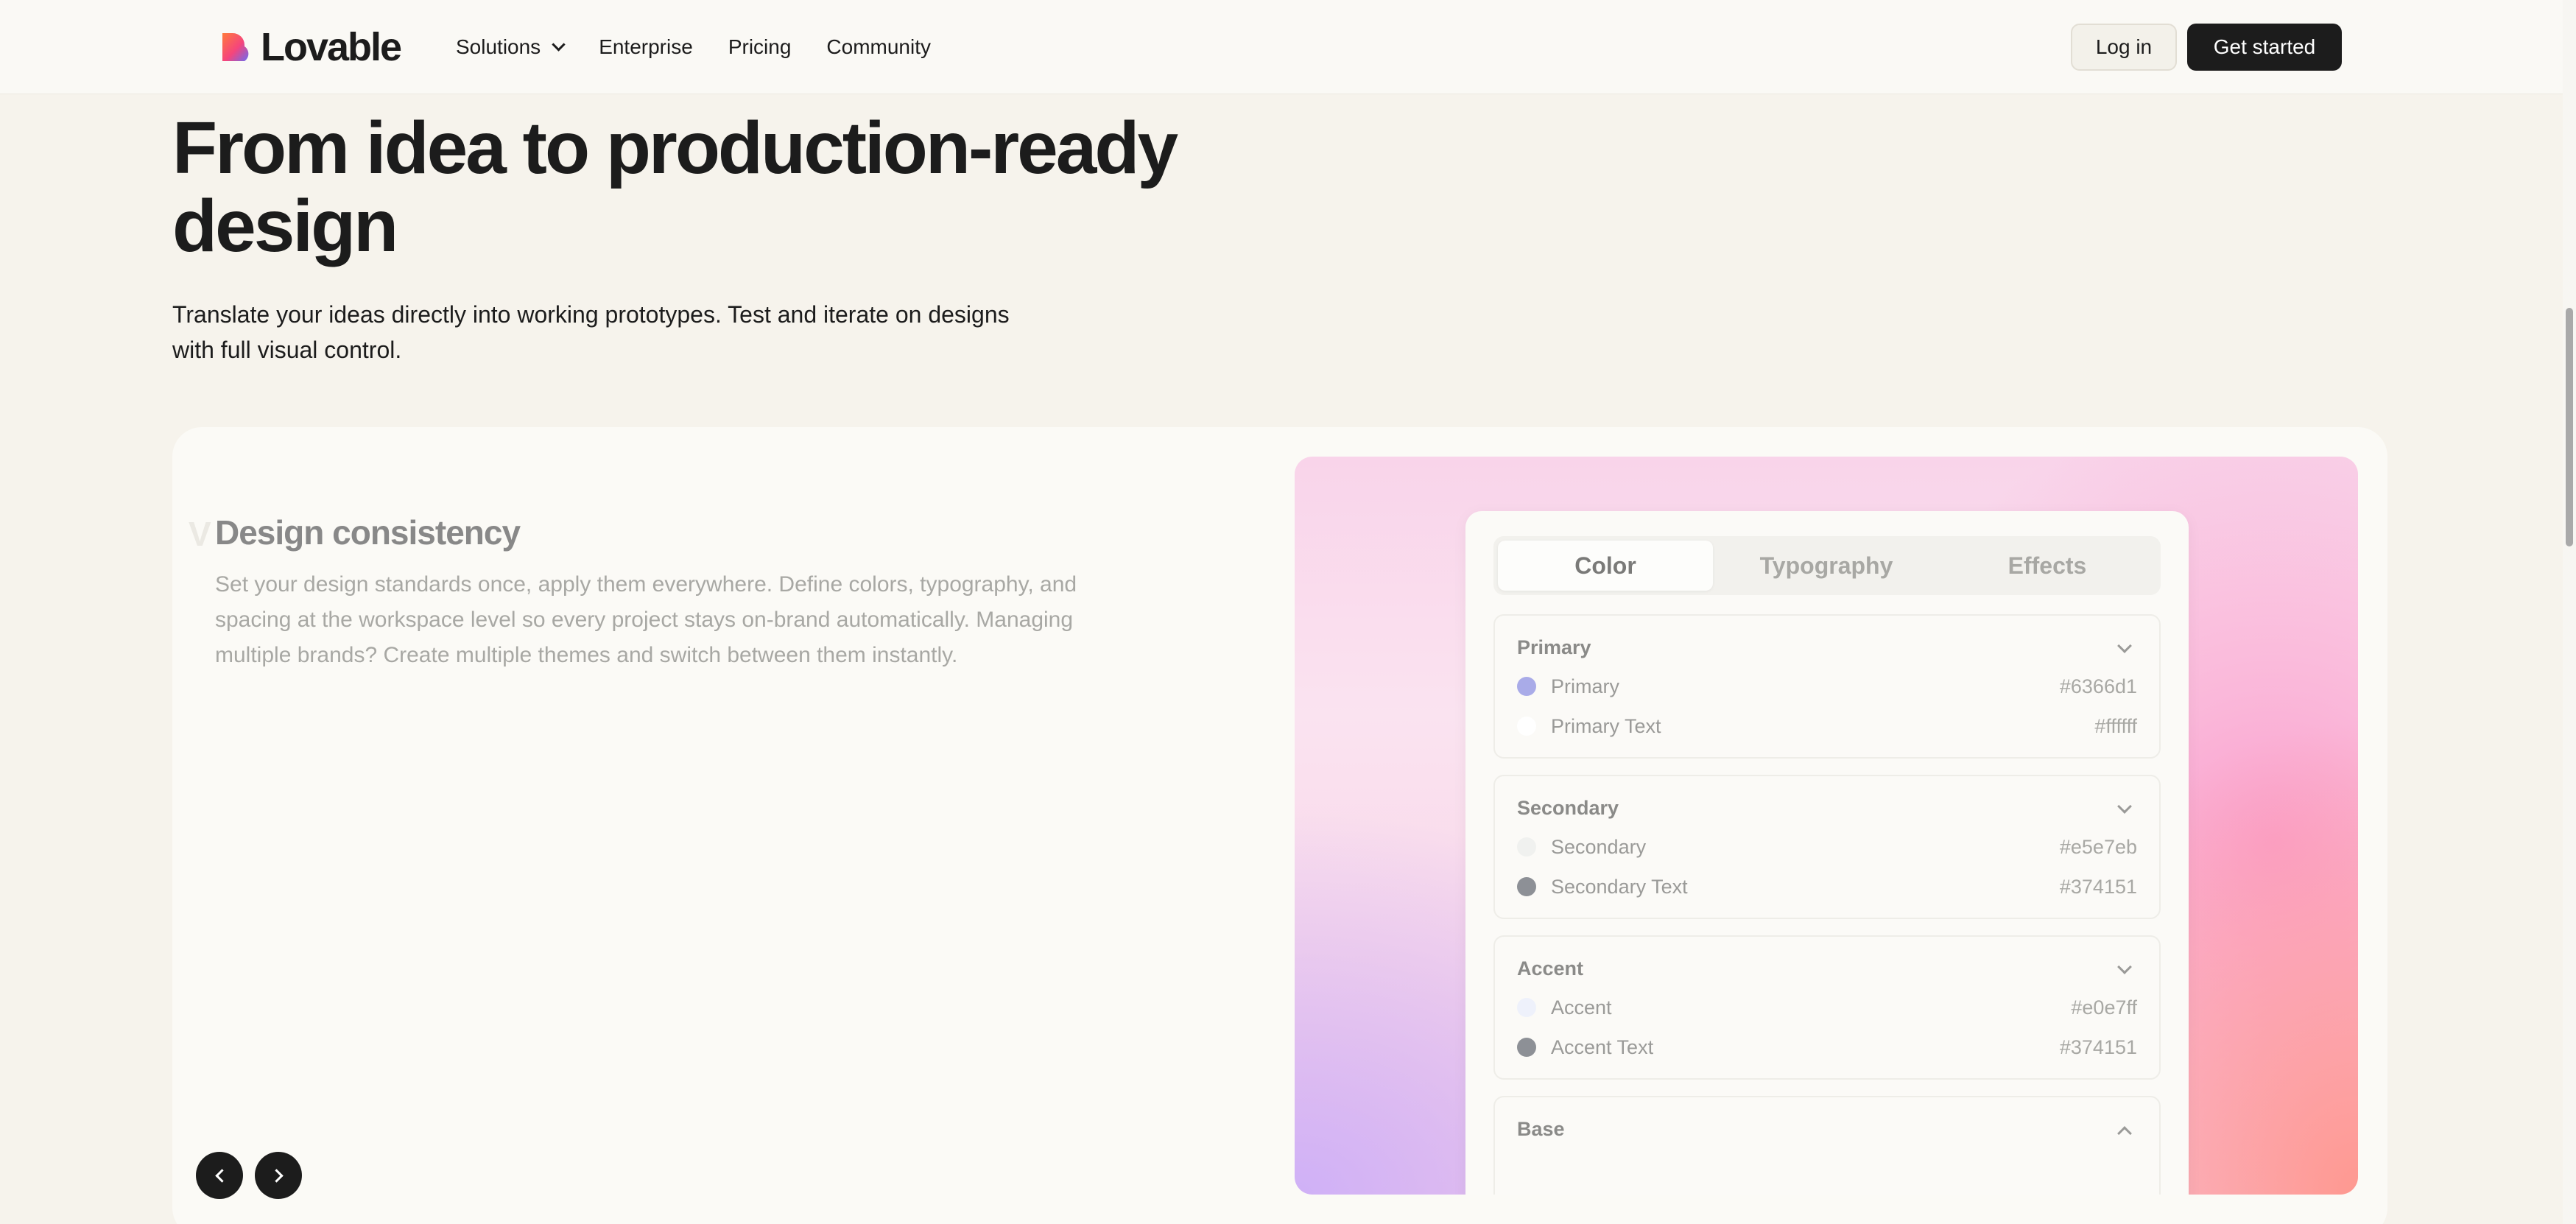 Image resolution: width=2576 pixels, height=1224 pixels. I want to click on color-label: Secondary Text, so click(1619, 887).